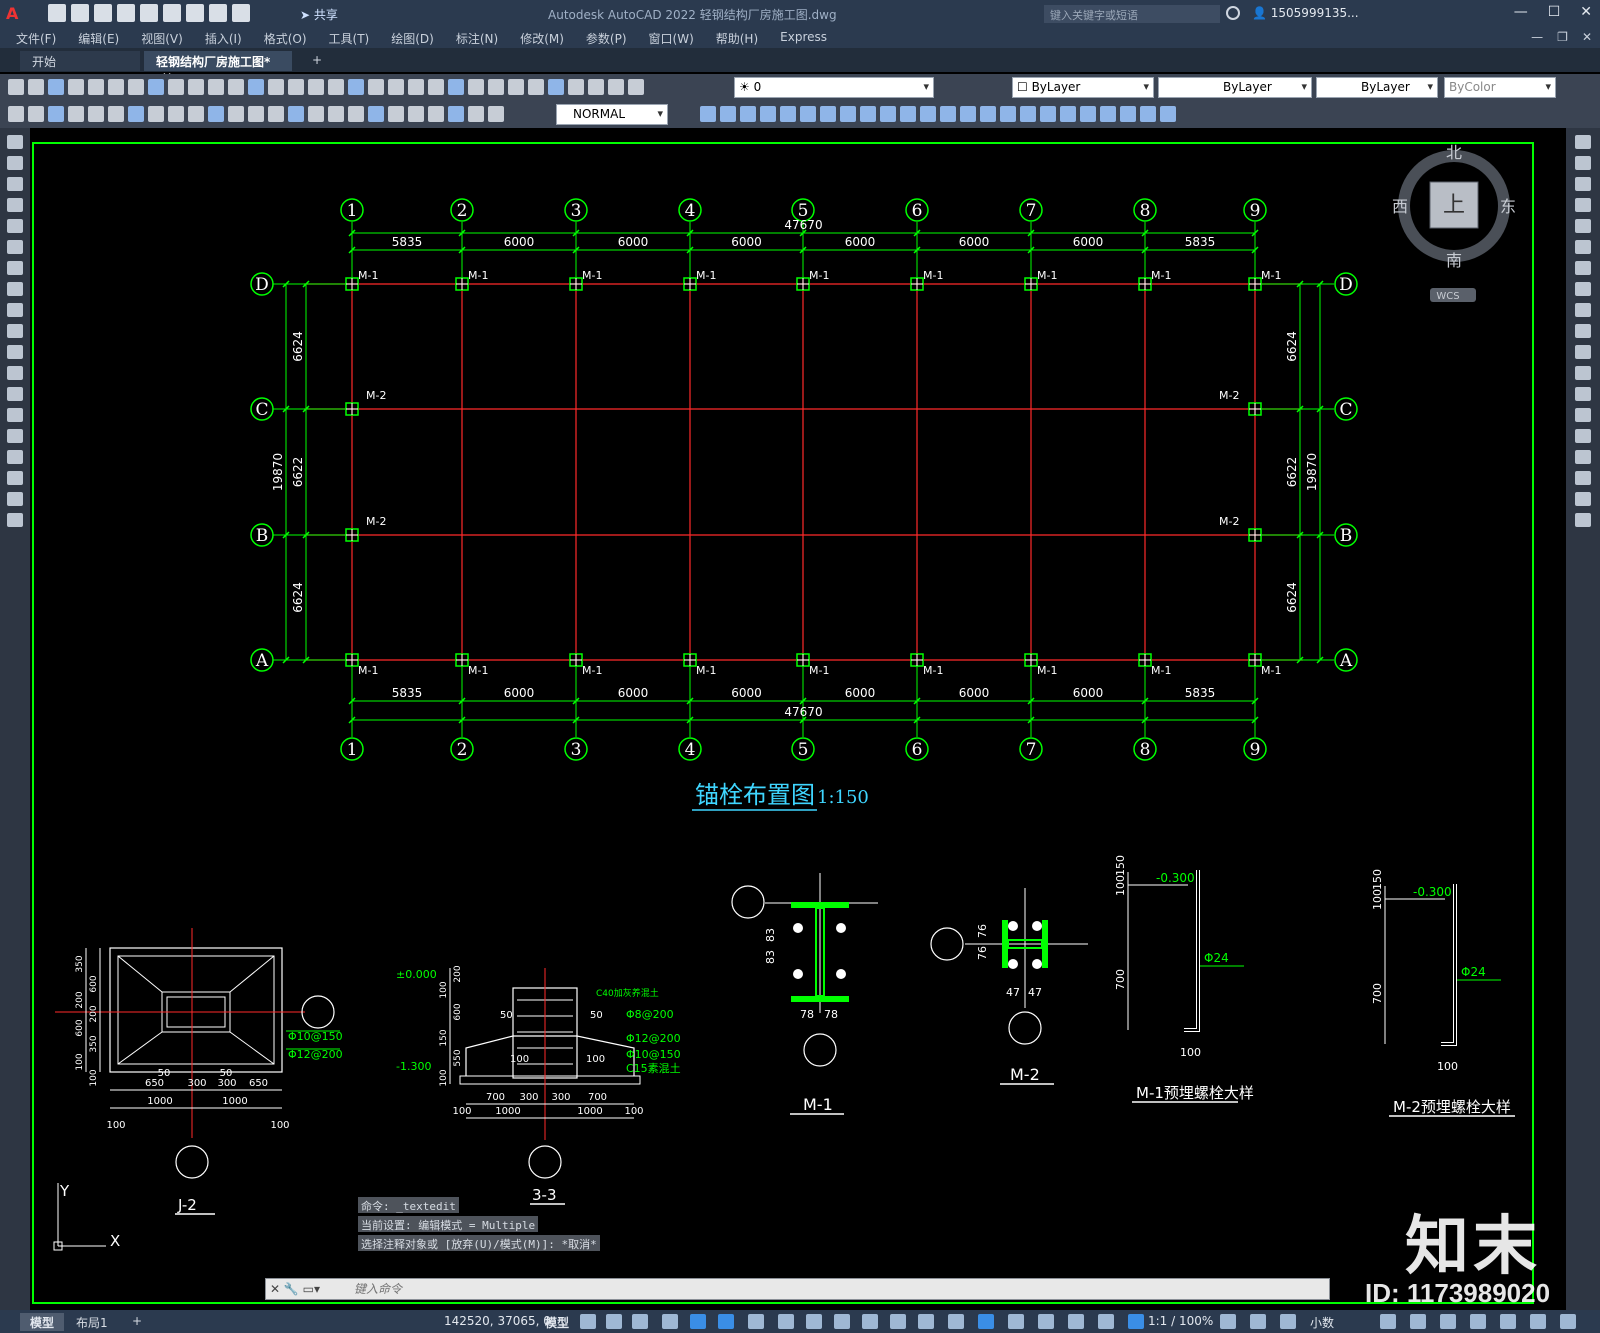 Image resolution: width=1600 pixels, height=1333 pixels. Describe the element at coordinates (1377, 87) in the screenshot. I see `lineweight-dropdown: ByLayer` at that location.